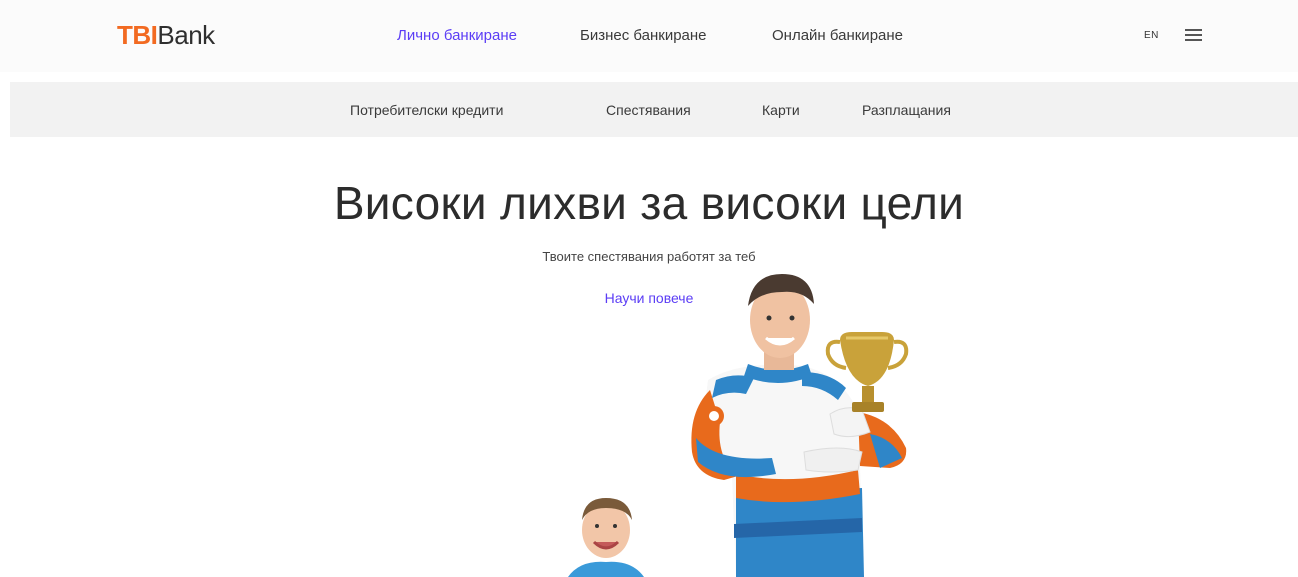  What do you see at coordinates (1193, 35) in the screenshot?
I see `hamburger-menu-icon` at bounding box center [1193, 35].